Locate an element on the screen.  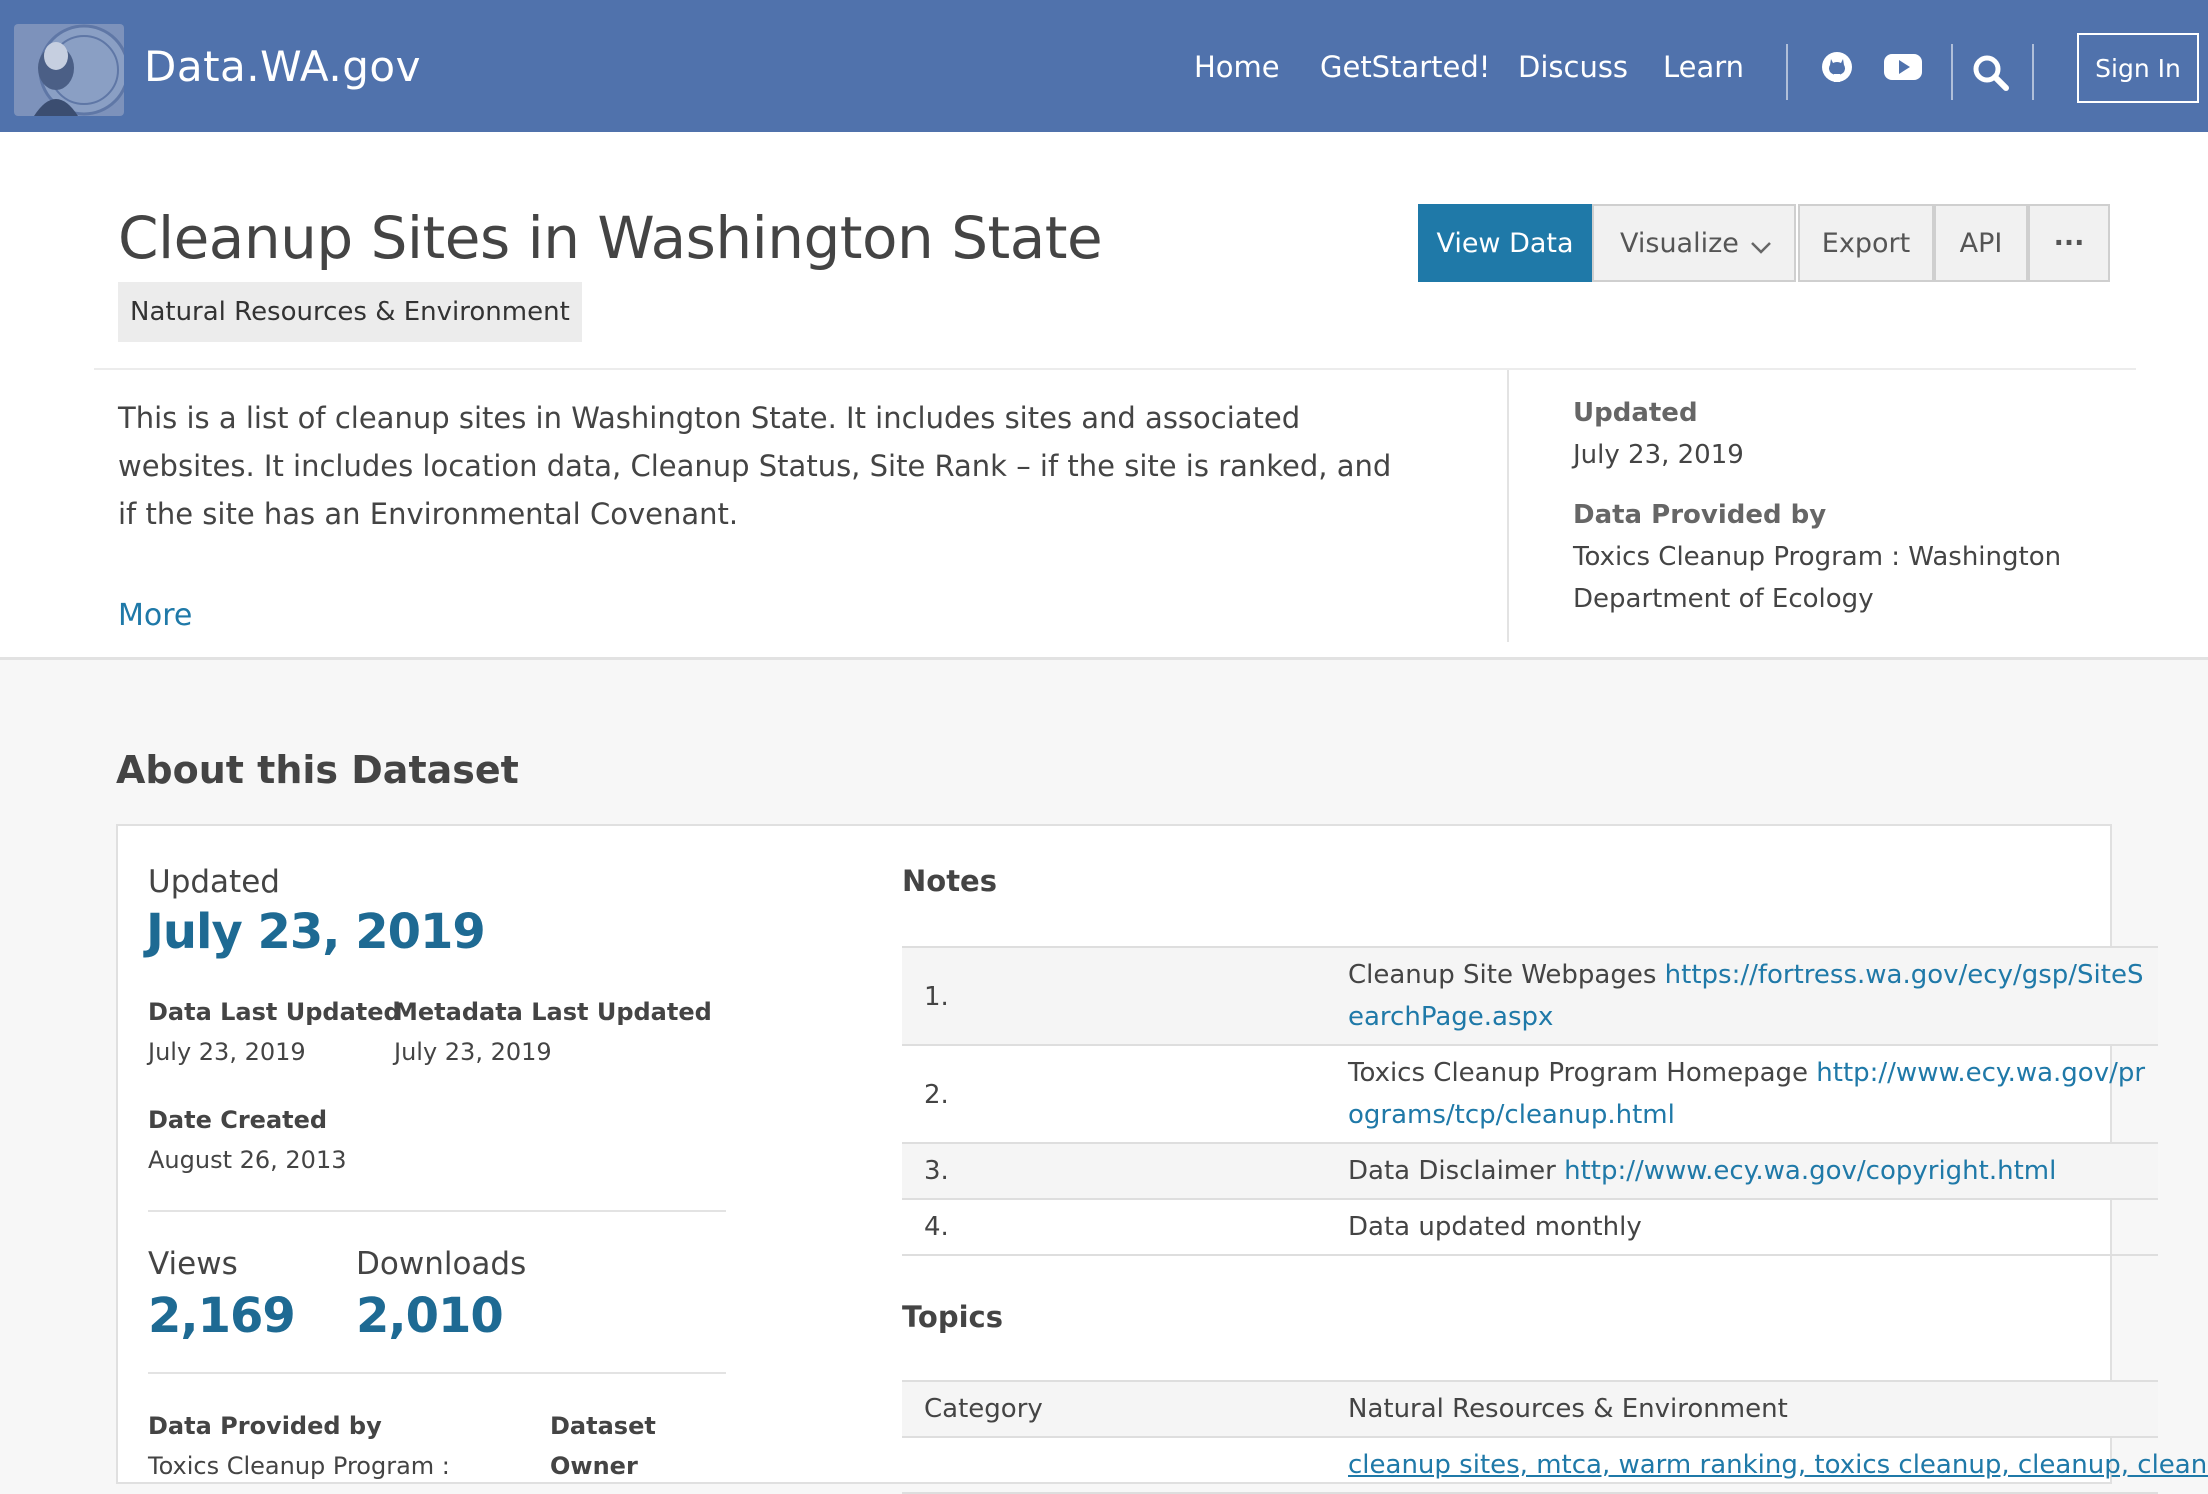
downloads-count: 2,010 is located at coordinates (430, 1316).